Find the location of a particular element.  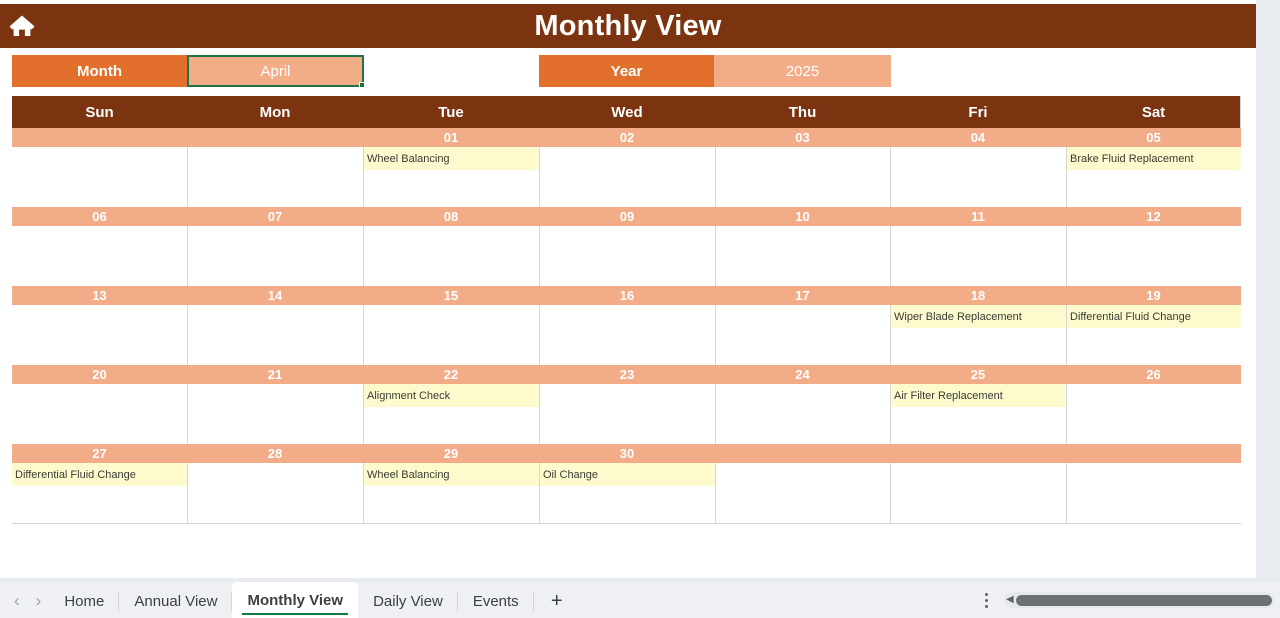

year-value-cell: 2025 is located at coordinates (802, 71).